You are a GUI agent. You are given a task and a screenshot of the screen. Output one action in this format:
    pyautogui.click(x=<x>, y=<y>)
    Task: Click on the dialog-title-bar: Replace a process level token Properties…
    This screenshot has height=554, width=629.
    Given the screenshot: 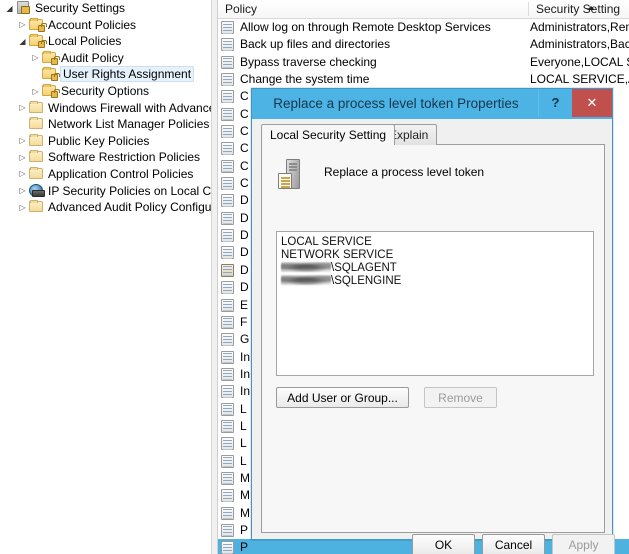 What is the action you would take?
    pyautogui.click(x=432, y=104)
    